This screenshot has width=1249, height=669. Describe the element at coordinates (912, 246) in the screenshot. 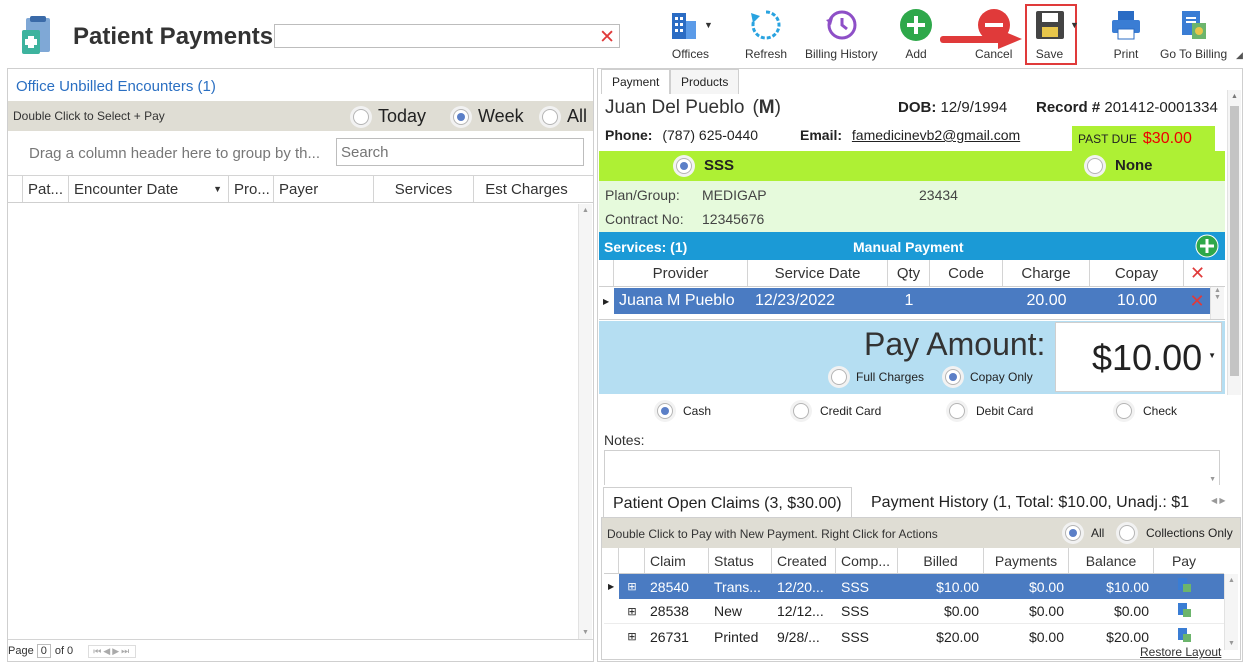

I see `services-bar: Services: (1) Manual Payment` at that location.